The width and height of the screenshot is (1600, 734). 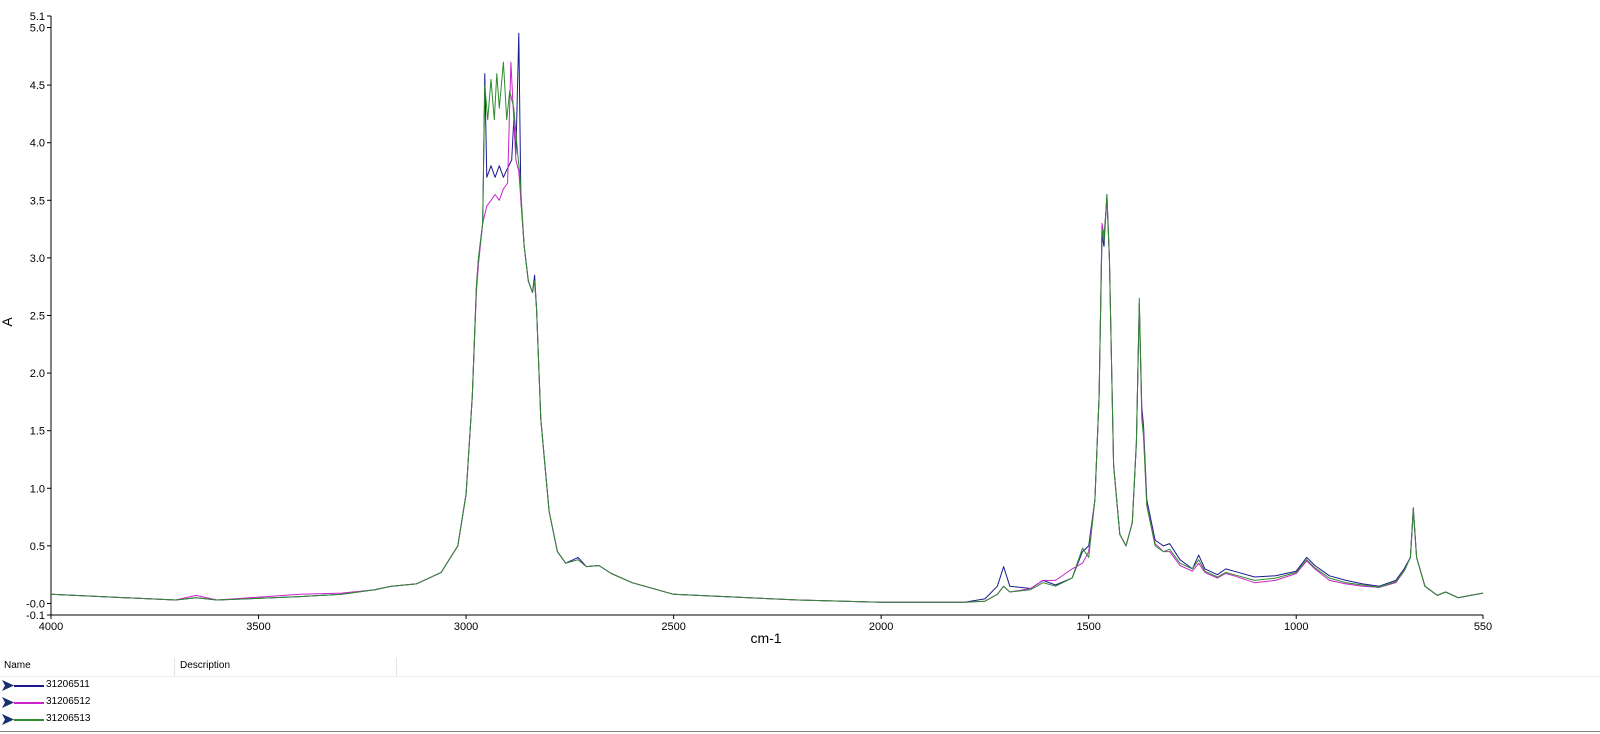 I want to click on y-tick-label: 3.5, so click(x=37, y=201).